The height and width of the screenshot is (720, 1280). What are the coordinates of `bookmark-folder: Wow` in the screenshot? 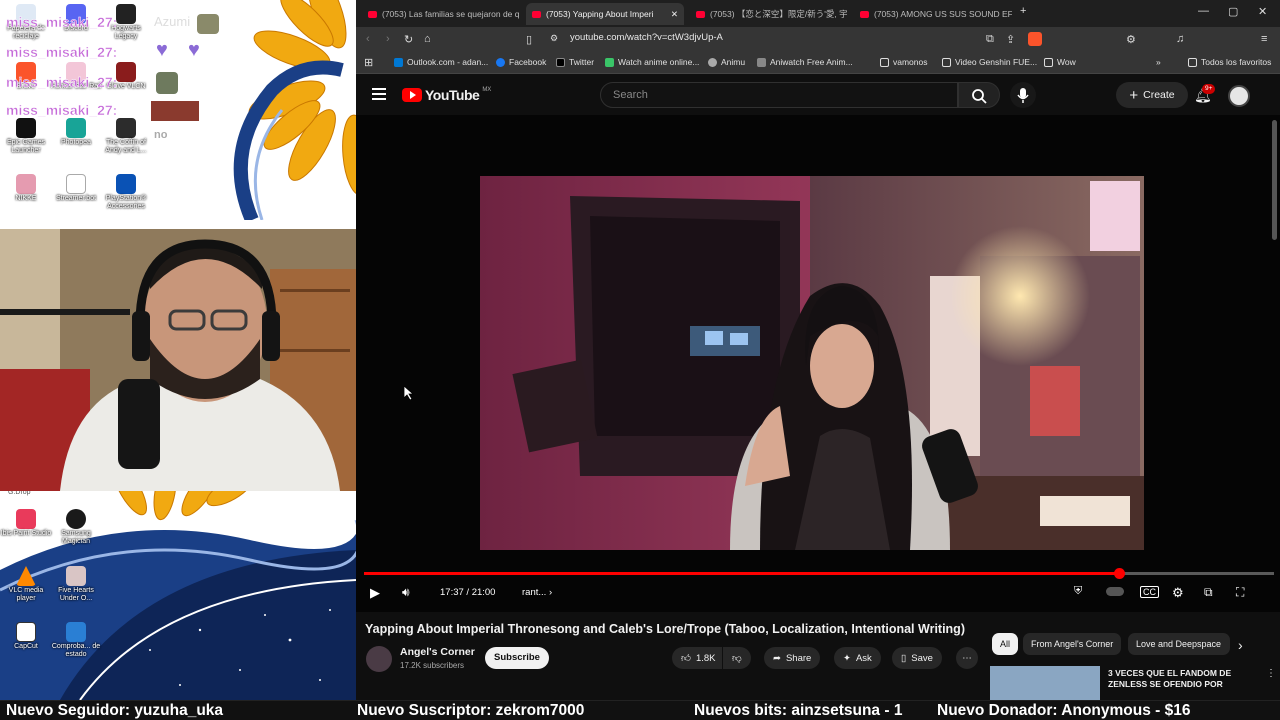 It's located at (1060, 62).